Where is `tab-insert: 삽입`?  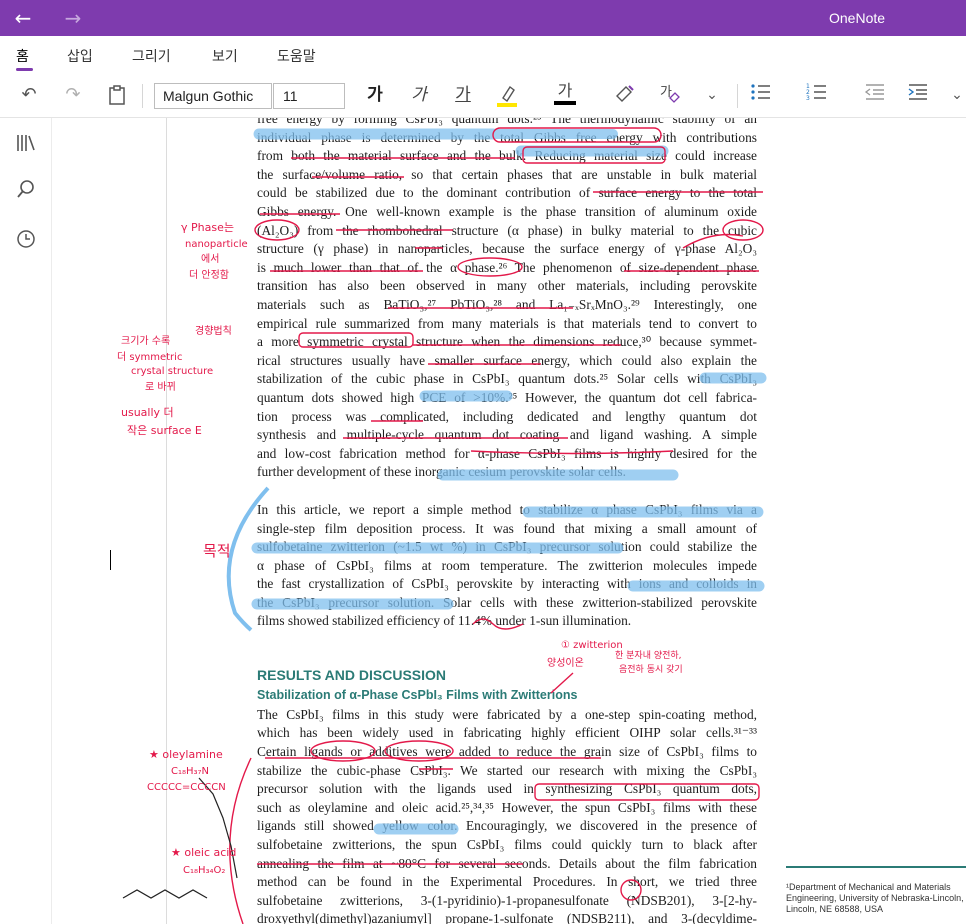
tab-insert: 삽입 is located at coordinates (80, 56).